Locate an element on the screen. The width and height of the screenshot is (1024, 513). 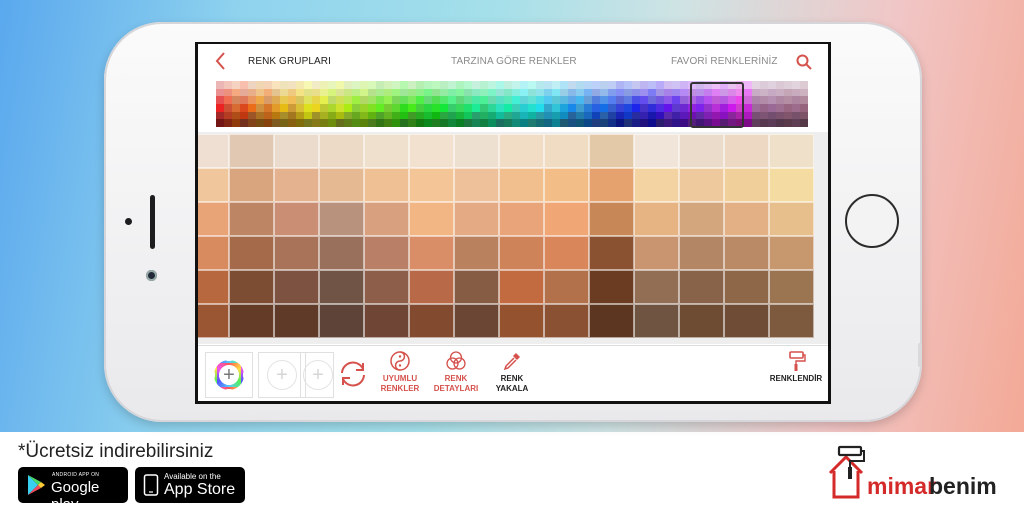
app-store-badge: Available on the App Store is located at coordinates (190, 485).